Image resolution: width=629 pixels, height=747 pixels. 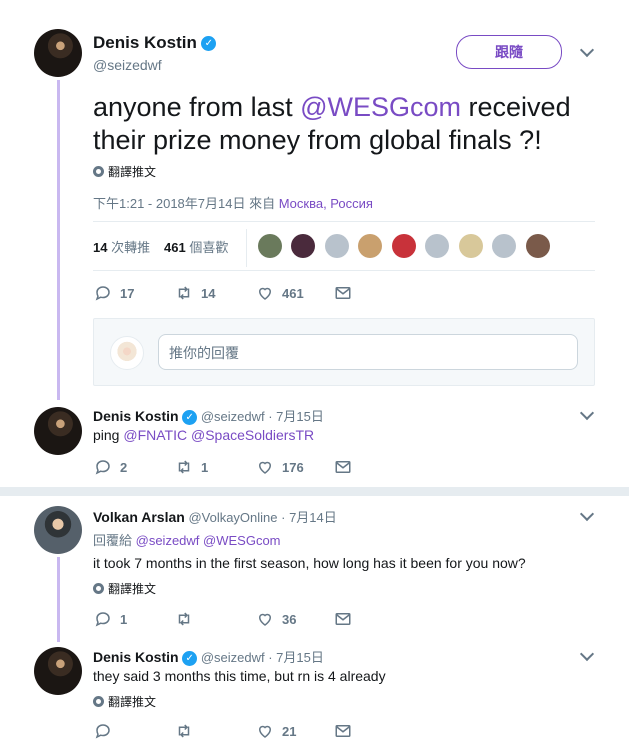 I want to click on likes-label: 個喜歡, so click(x=209, y=247).